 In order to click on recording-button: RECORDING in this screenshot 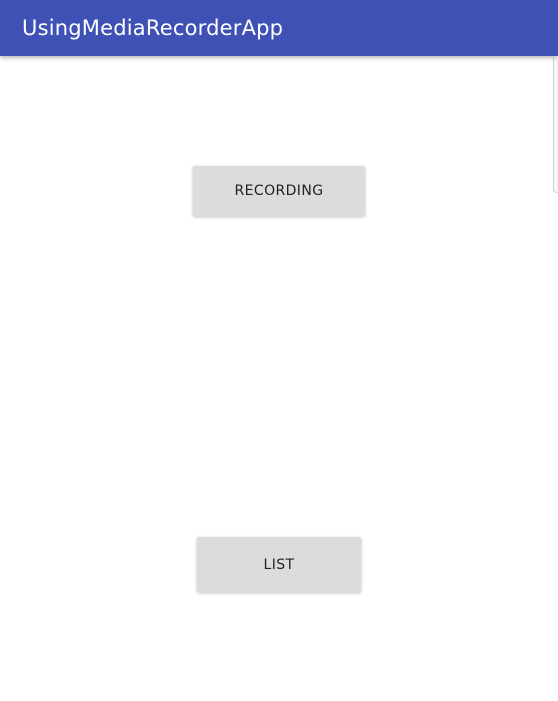, I will do `click(279, 191)`.